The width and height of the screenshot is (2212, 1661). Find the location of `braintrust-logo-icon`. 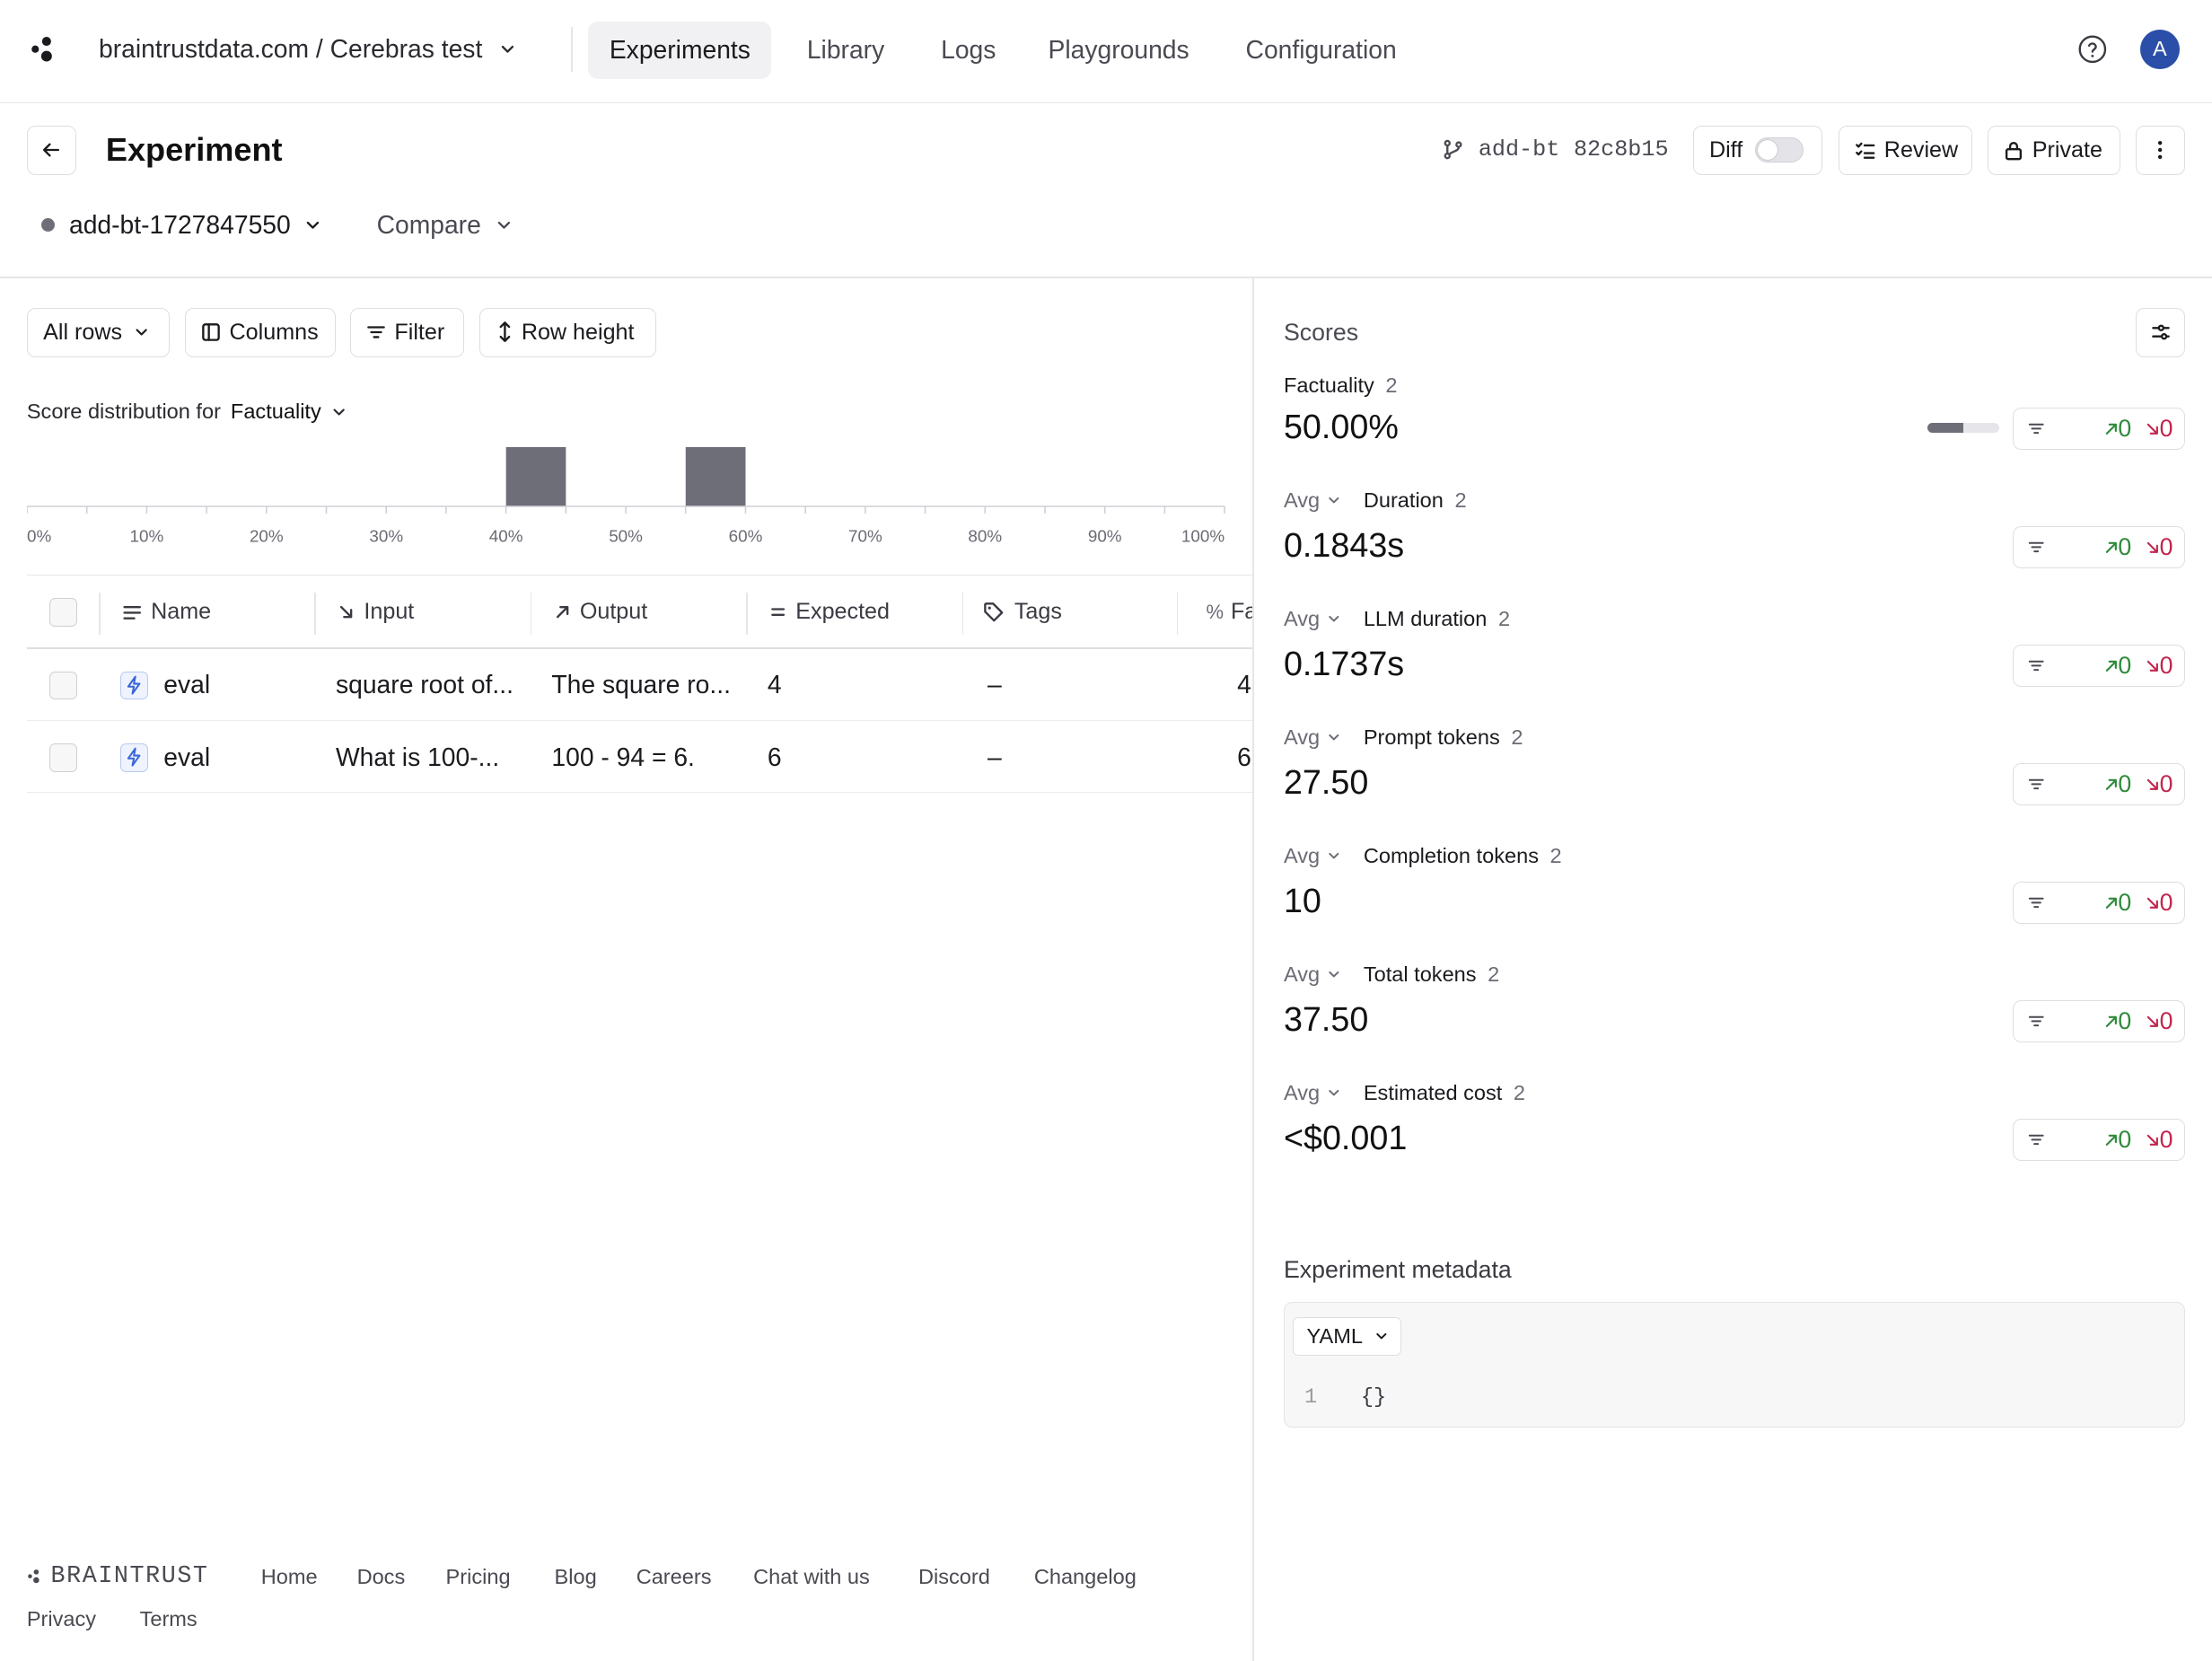

braintrust-logo-icon is located at coordinates (43, 49).